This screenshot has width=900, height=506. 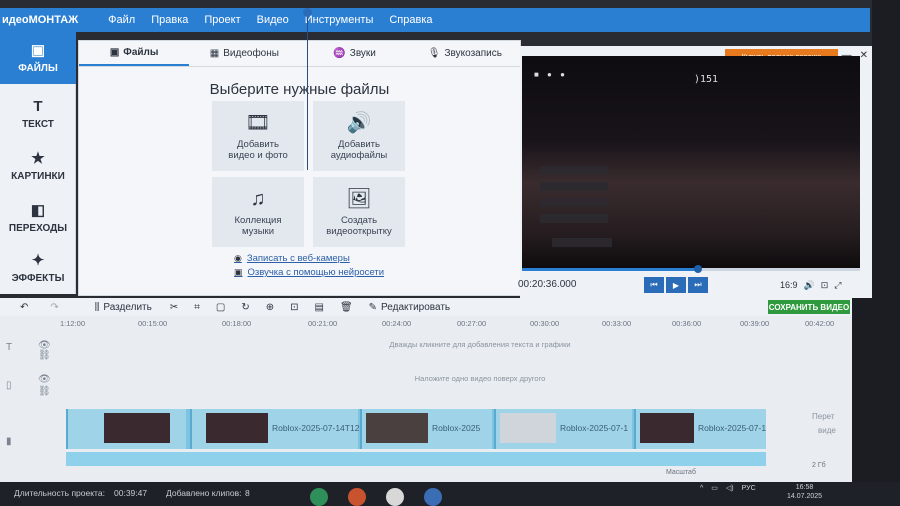 I want to click on star-icon: ★, so click(x=38, y=158).